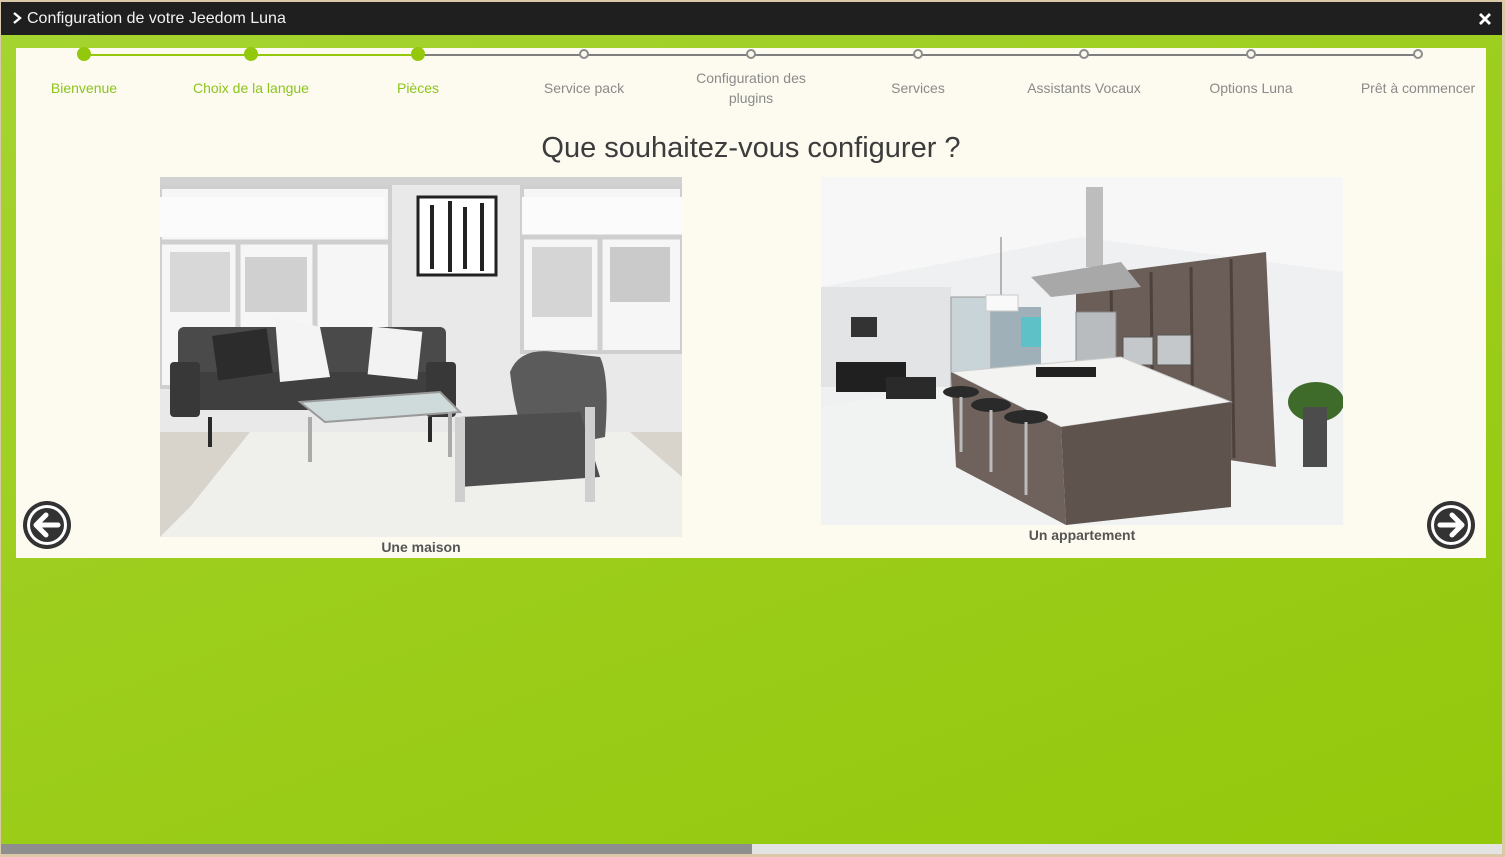  What do you see at coordinates (1082, 535) in the screenshot?
I see `choice-label: Un appartement` at bounding box center [1082, 535].